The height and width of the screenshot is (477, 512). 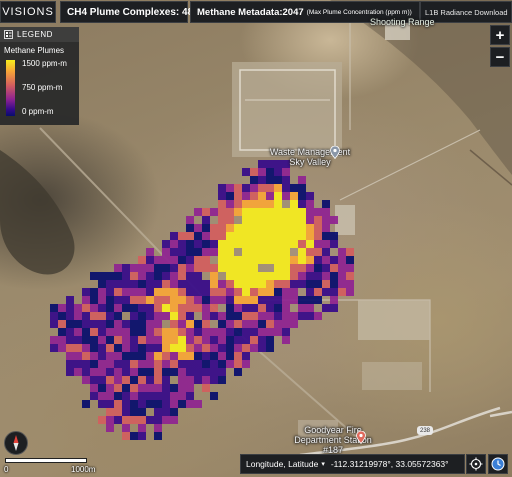 What do you see at coordinates (476, 464) in the screenshot?
I see `locate-button` at bounding box center [476, 464].